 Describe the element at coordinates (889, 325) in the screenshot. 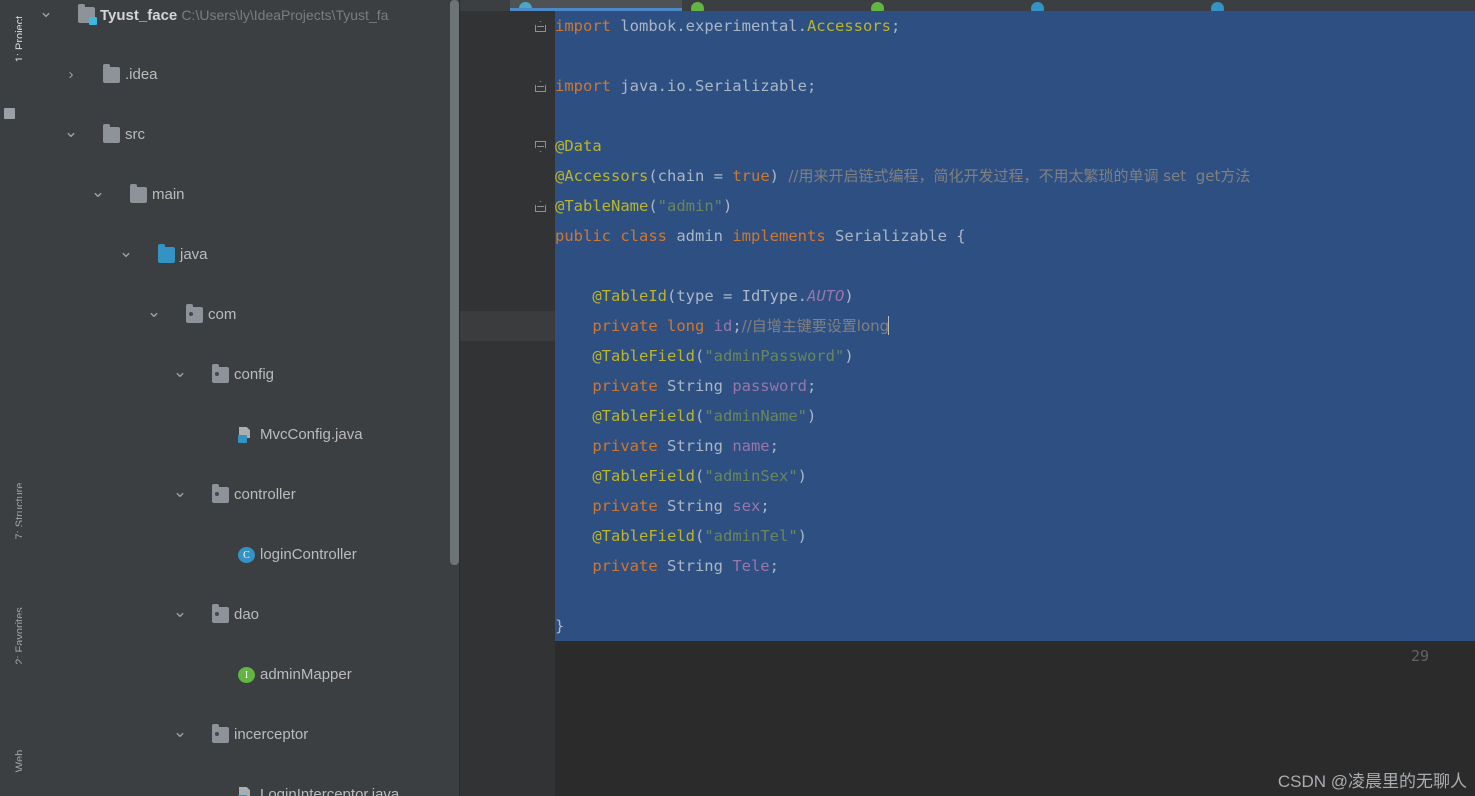

I see `text-caret` at that location.